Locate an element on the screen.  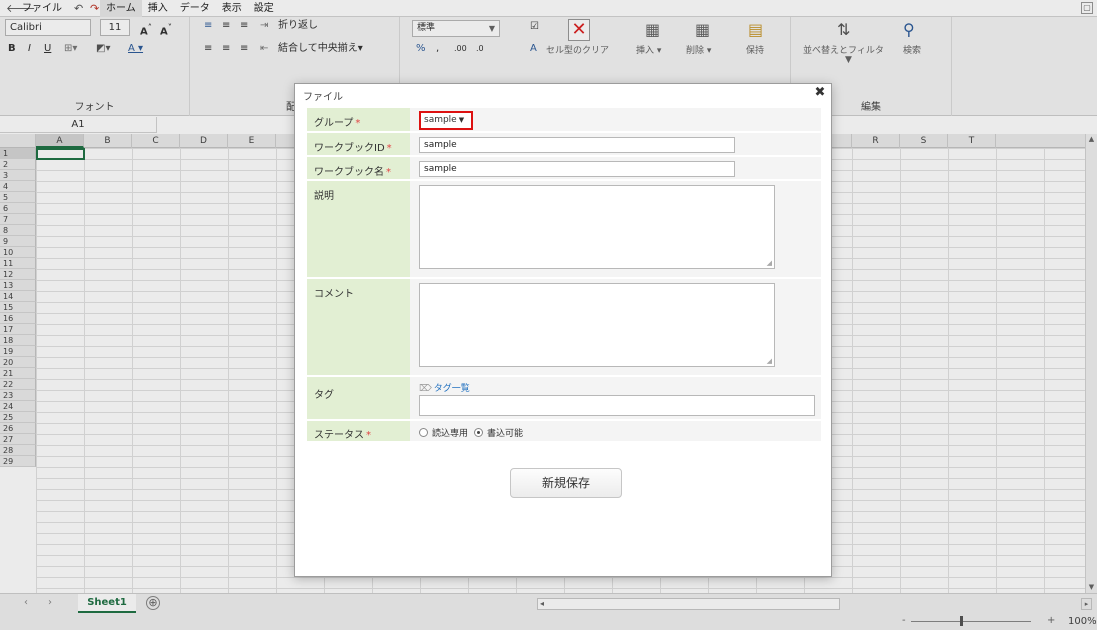
align-bottom-icon: ≡ is located at coordinates (244, 26).